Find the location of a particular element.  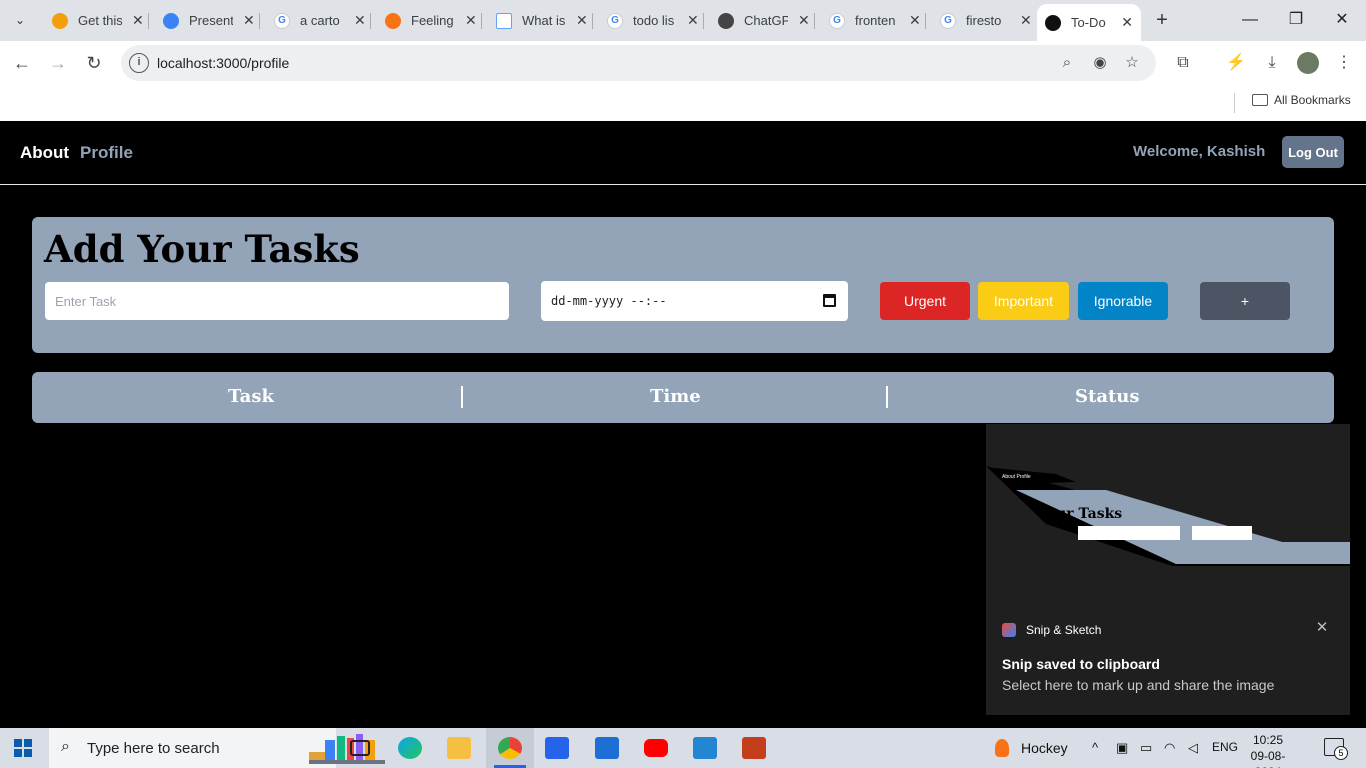

clock-time: 10:25 is located at coordinates (1268, 740).